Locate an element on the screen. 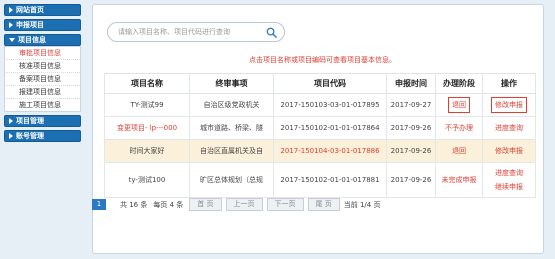  actions-cell: 进度查询 继续申报 is located at coordinates (509, 180).